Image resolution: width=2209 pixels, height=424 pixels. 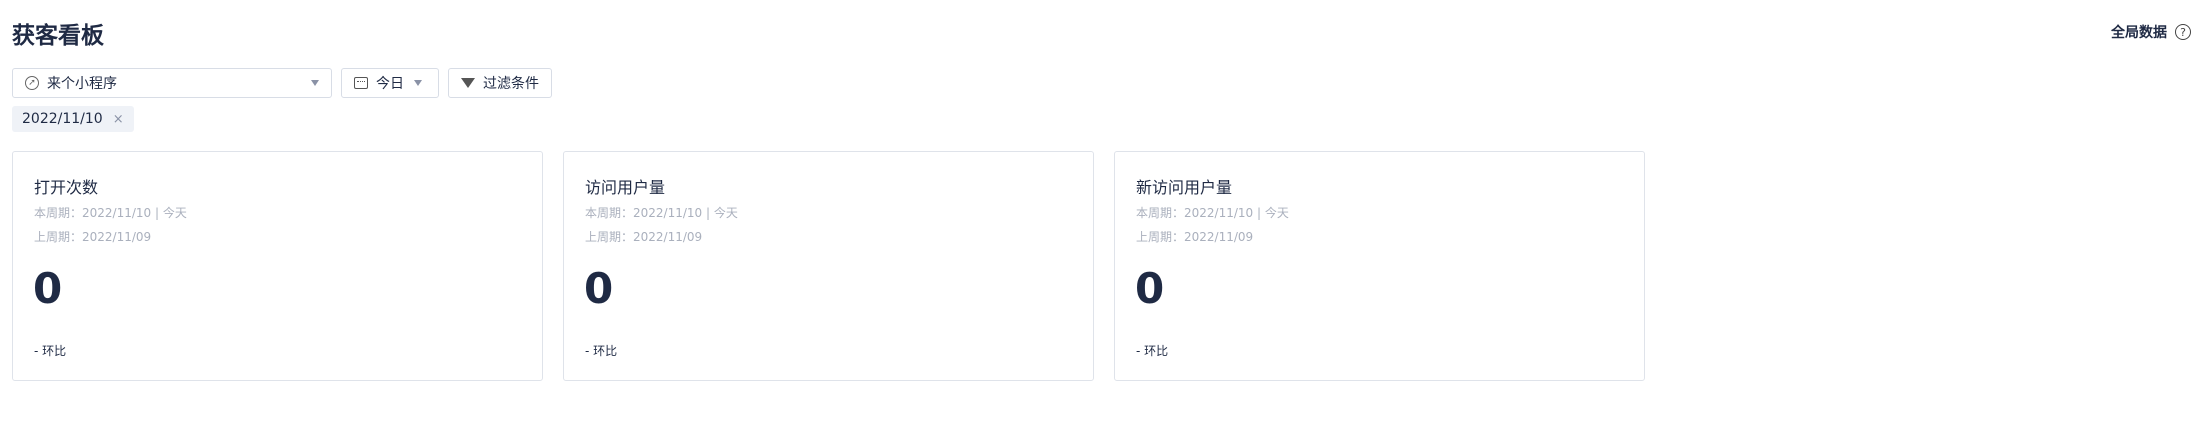 What do you see at coordinates (1184, 187) in the screenshot?
I see `card-title: 新访问用户量` at bounding box center [1184, 187].